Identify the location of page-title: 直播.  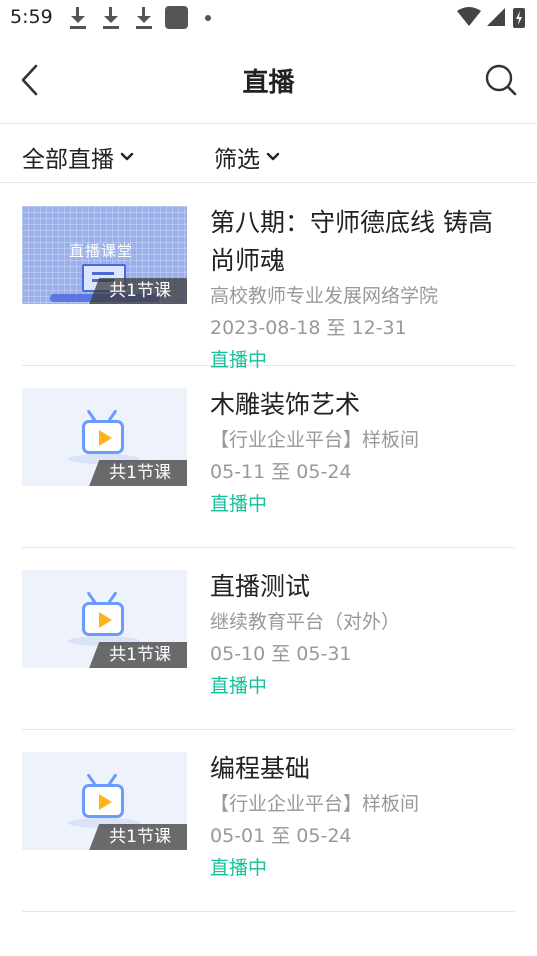
(268, 83).